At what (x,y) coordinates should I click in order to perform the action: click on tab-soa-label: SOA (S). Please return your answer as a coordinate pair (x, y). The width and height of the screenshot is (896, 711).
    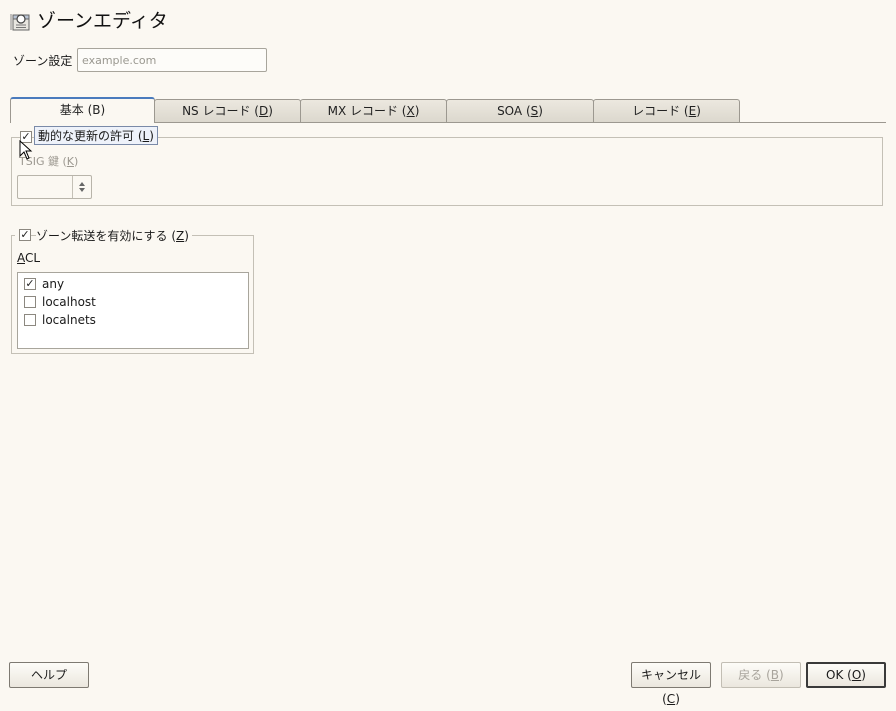
    Looking at the image, I should click on (520, 111).